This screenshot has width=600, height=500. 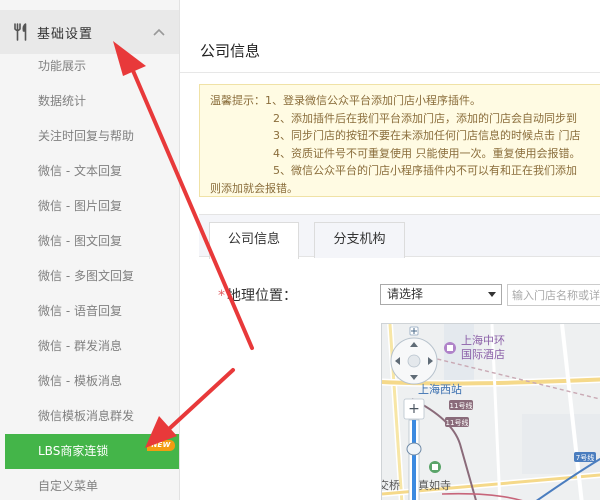 What do you see at coordinates (257, 296) in the screenshot?
I see `geo-location-label: * 地理位置：` at bounding box center [257, 296].